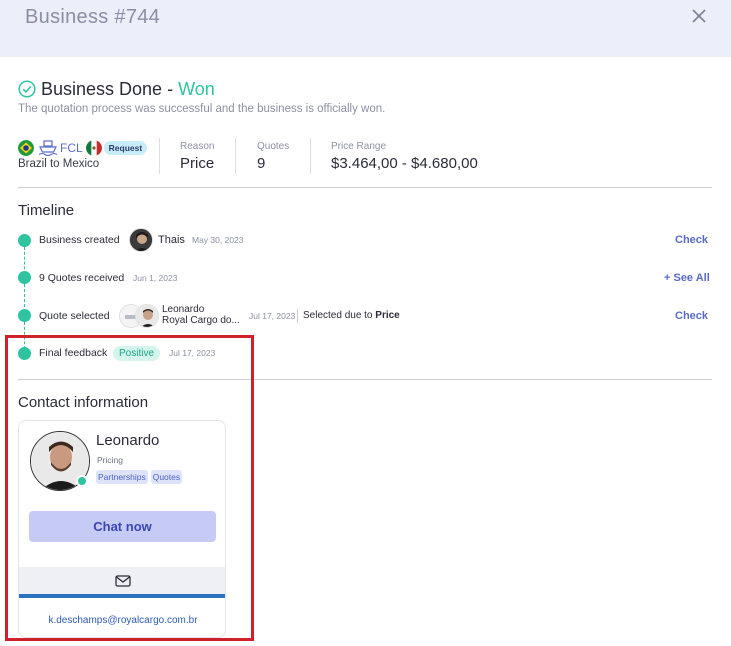 The width and height of the screenshot is (731, 646). Describe the element at coordinates (218, 240) in the screenshot. I see `timeline-date: May 30, 2023` at that location.